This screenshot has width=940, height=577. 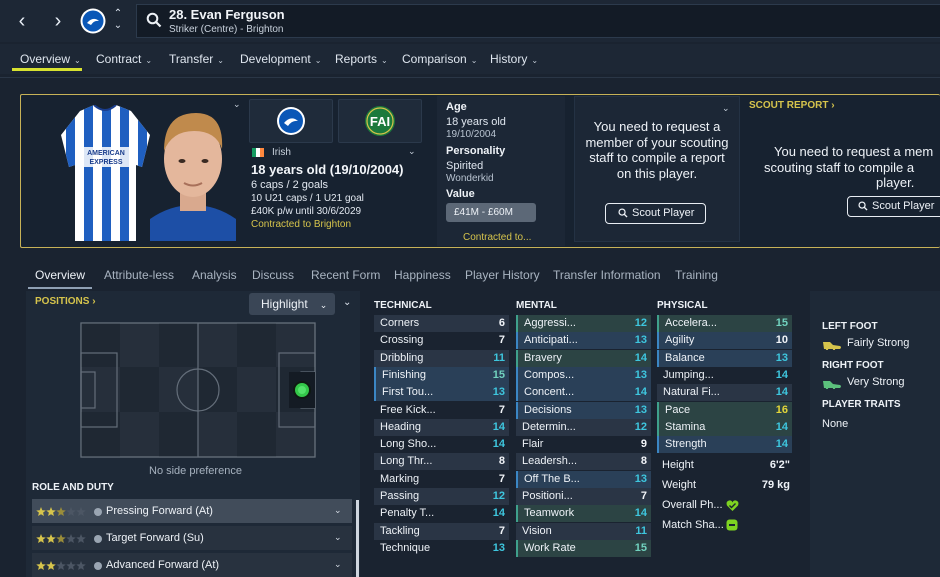 What do you see at coordinates (58, 21) in the screenshot?
I see `forward-arrow-icon: ›` at bounding box center [58, 21].